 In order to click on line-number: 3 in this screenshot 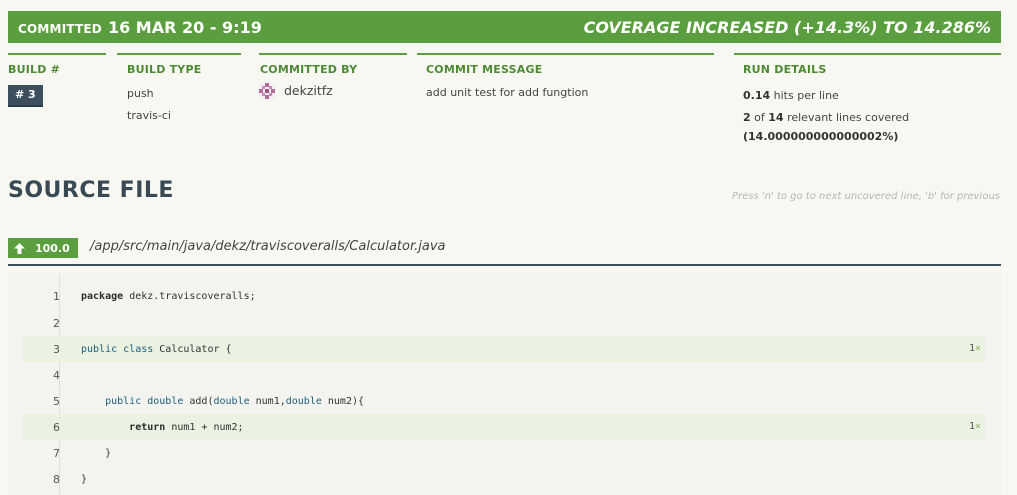, I will do `click(45, 349)`.